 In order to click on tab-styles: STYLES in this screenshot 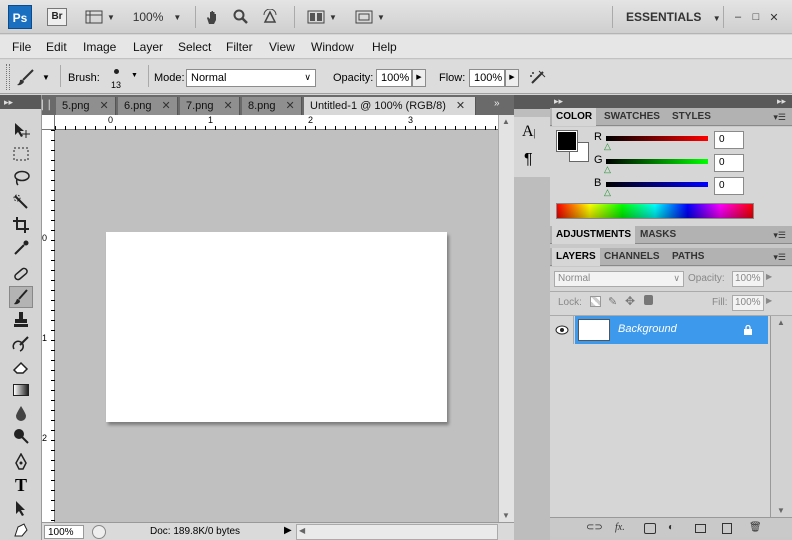, I will do `click(691, 117)`.